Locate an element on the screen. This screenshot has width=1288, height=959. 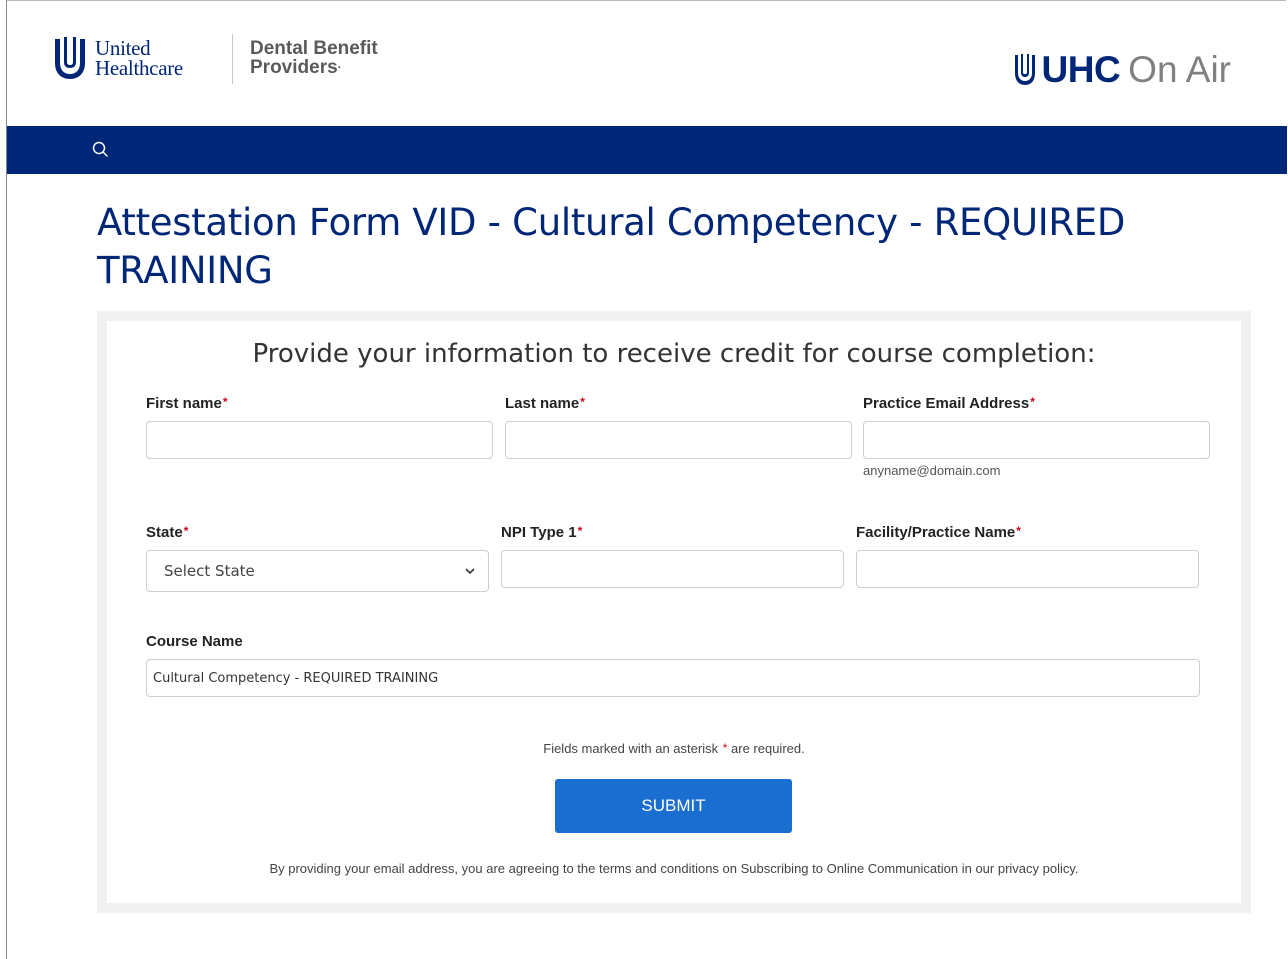
main-nav-bar is located at coordinates (647, 150).